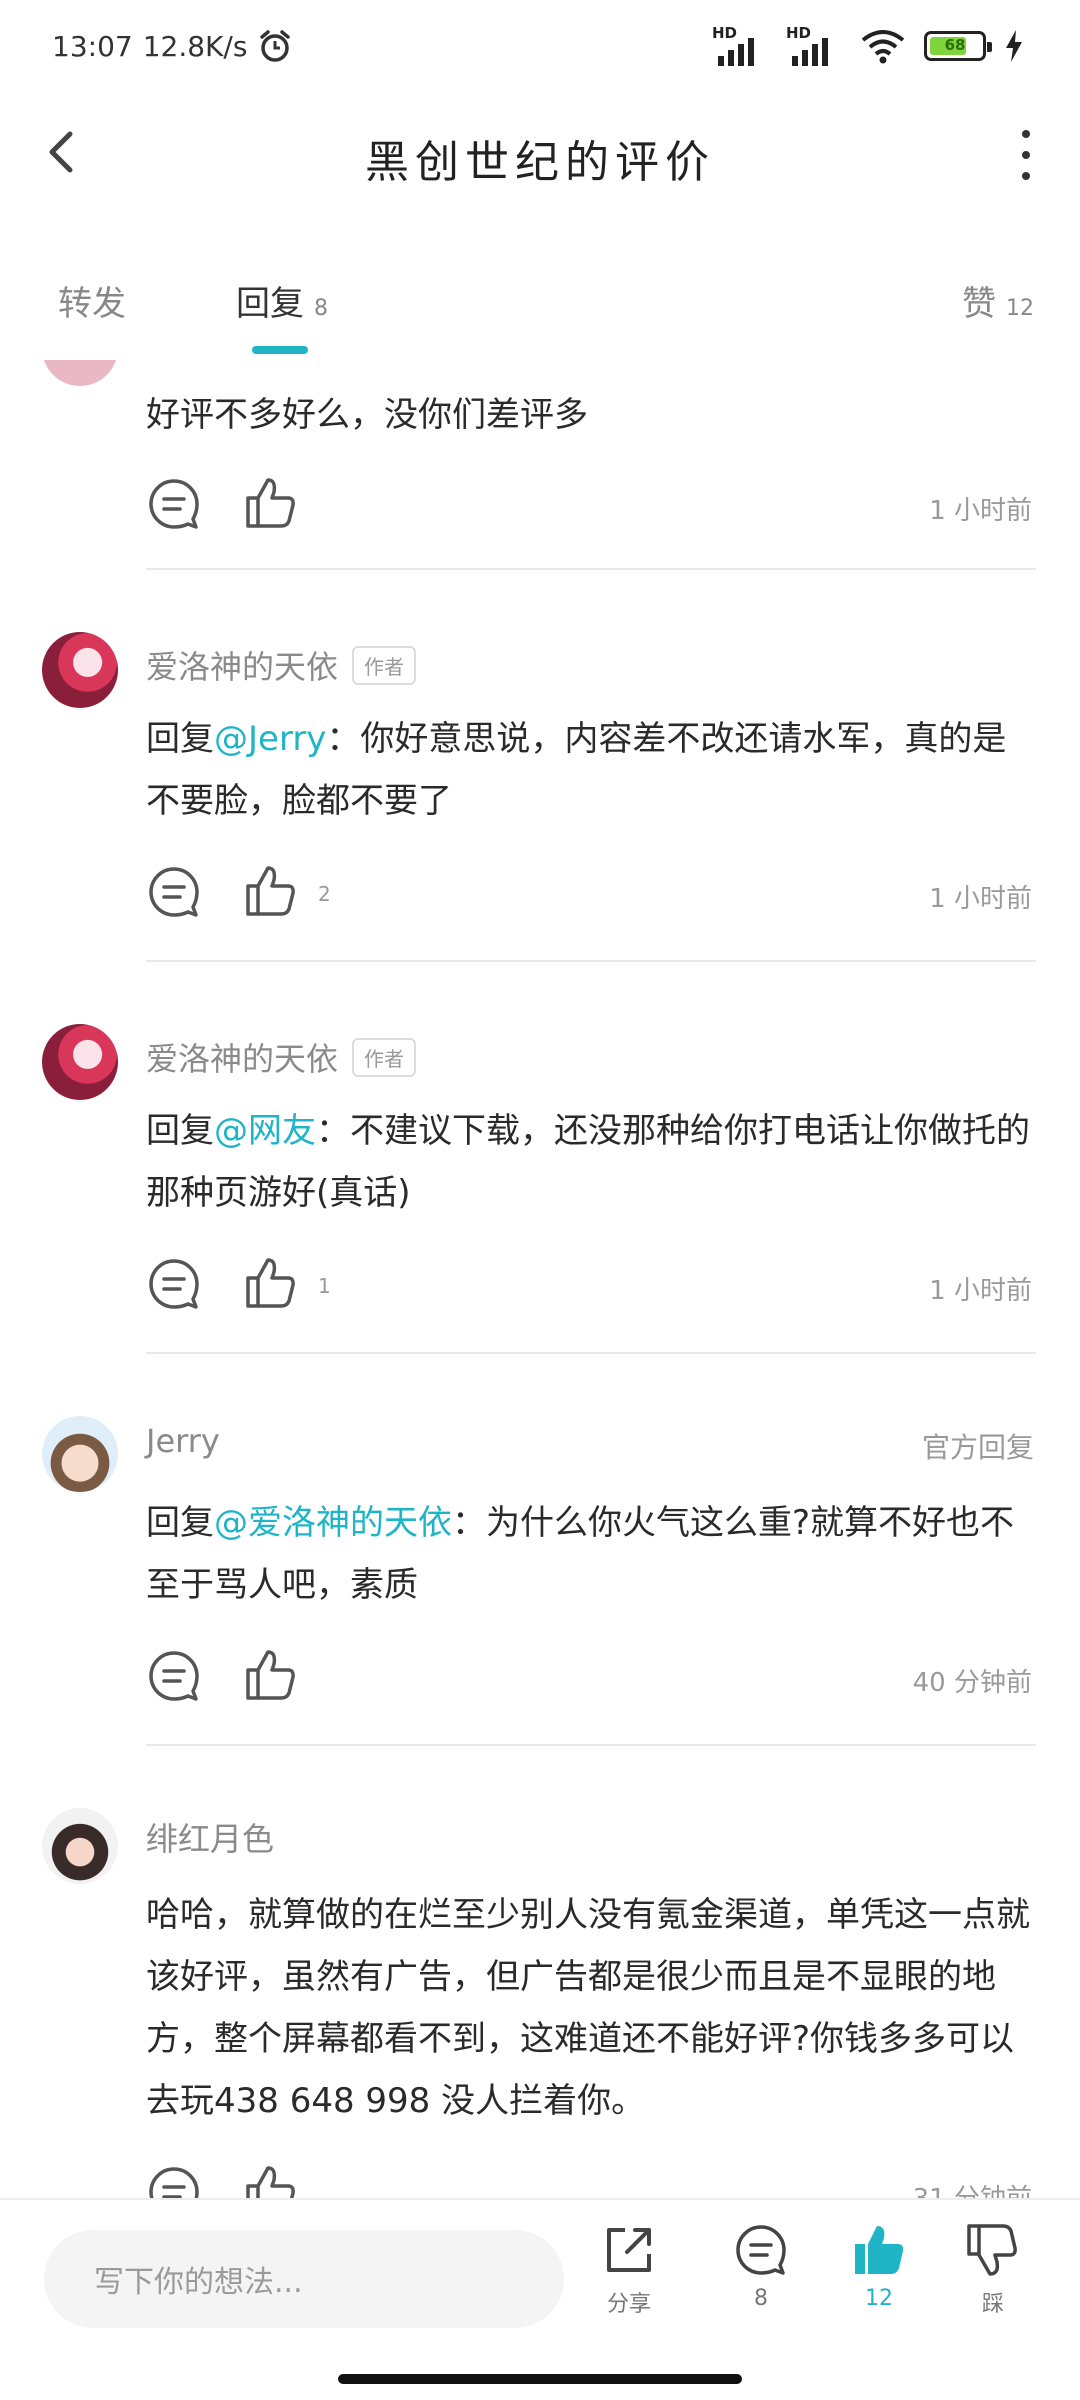 The height and width of the screenshot is (2400, 1080). I want to click on comment-actions: 1 小时前, so click(591, 506).